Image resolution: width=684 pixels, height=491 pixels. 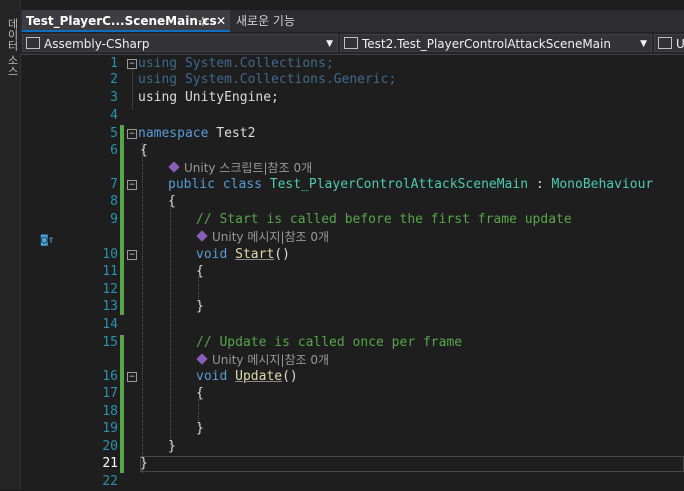 I want to click on line-number: 19, so click(x=110, y=428).